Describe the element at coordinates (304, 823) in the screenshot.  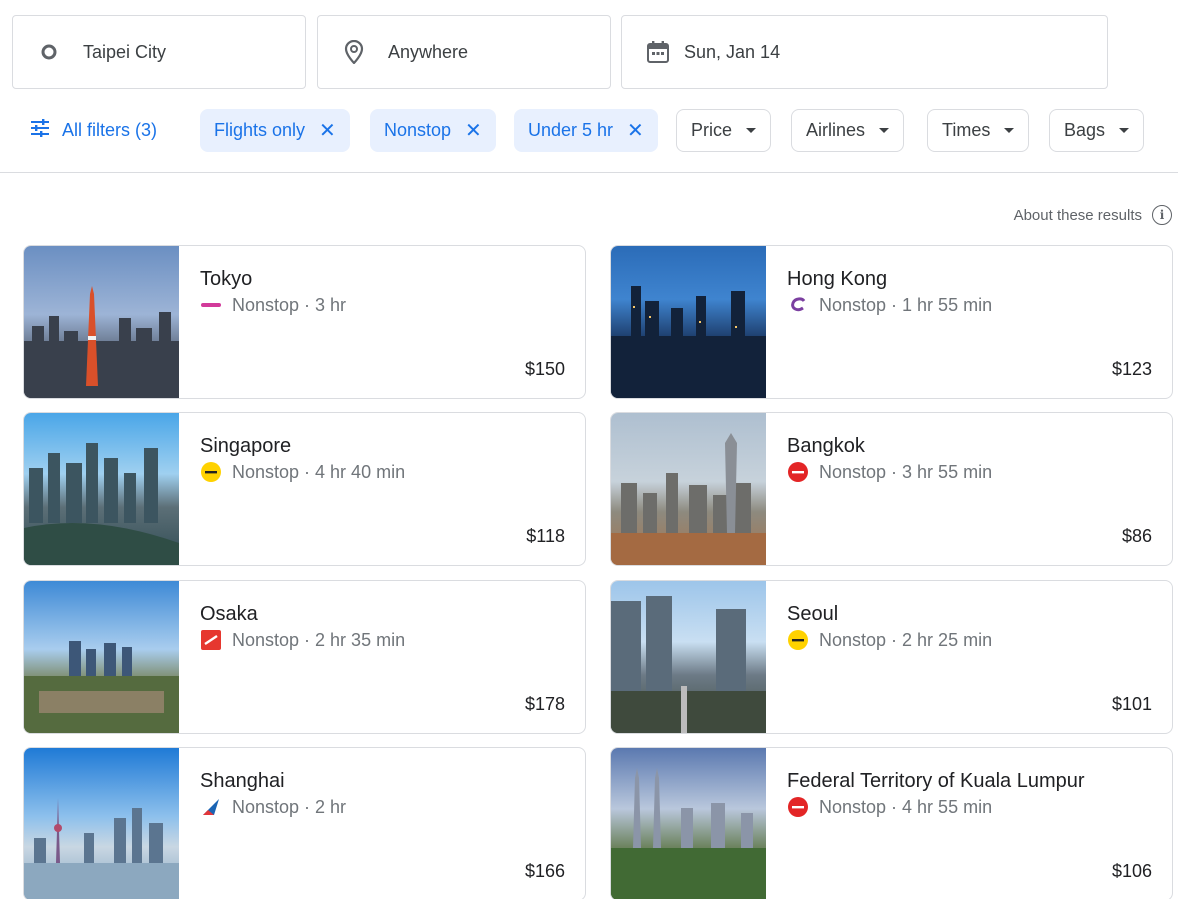
I see `result-card-shanghai: Shanghai Nonstop · 2 hr $166` at that location.